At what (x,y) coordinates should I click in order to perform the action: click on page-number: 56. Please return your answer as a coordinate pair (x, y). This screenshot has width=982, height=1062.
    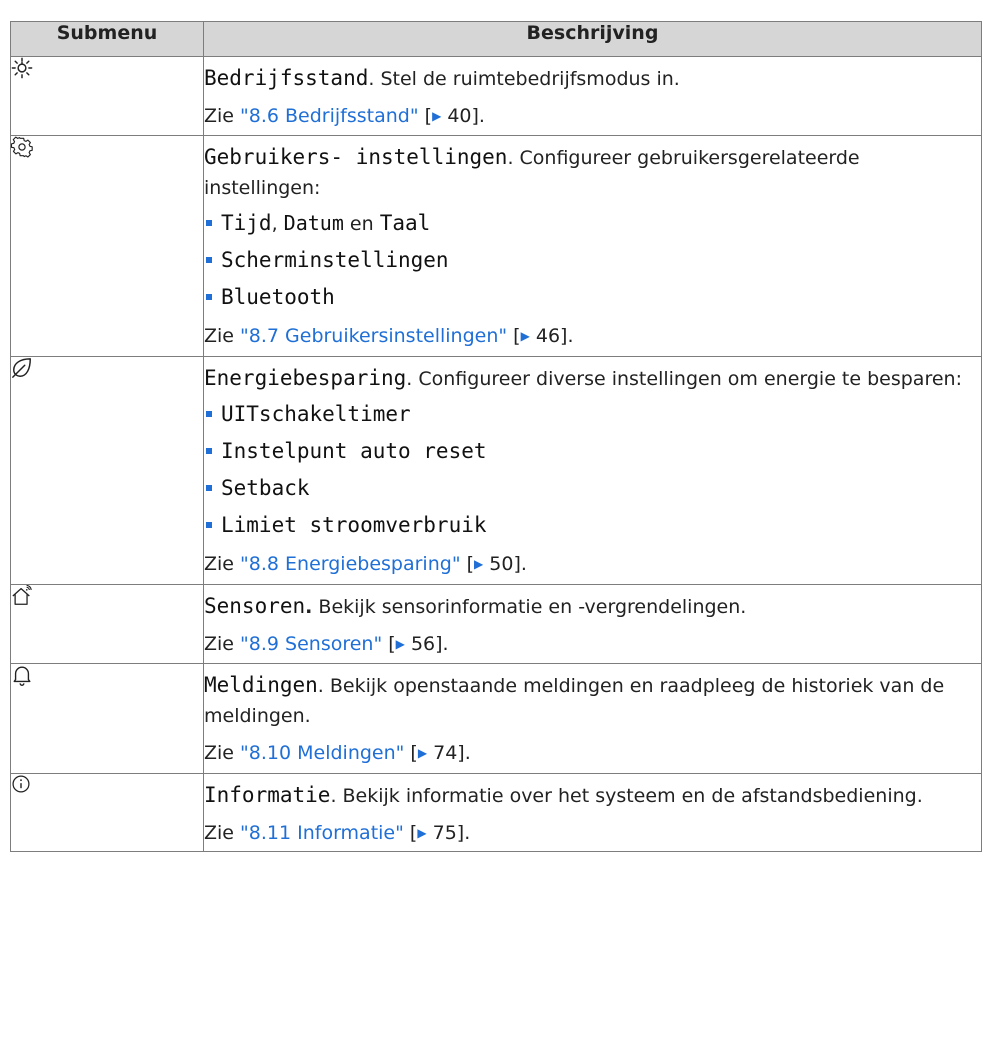
    Looking at the image, I should click on (420, 644).